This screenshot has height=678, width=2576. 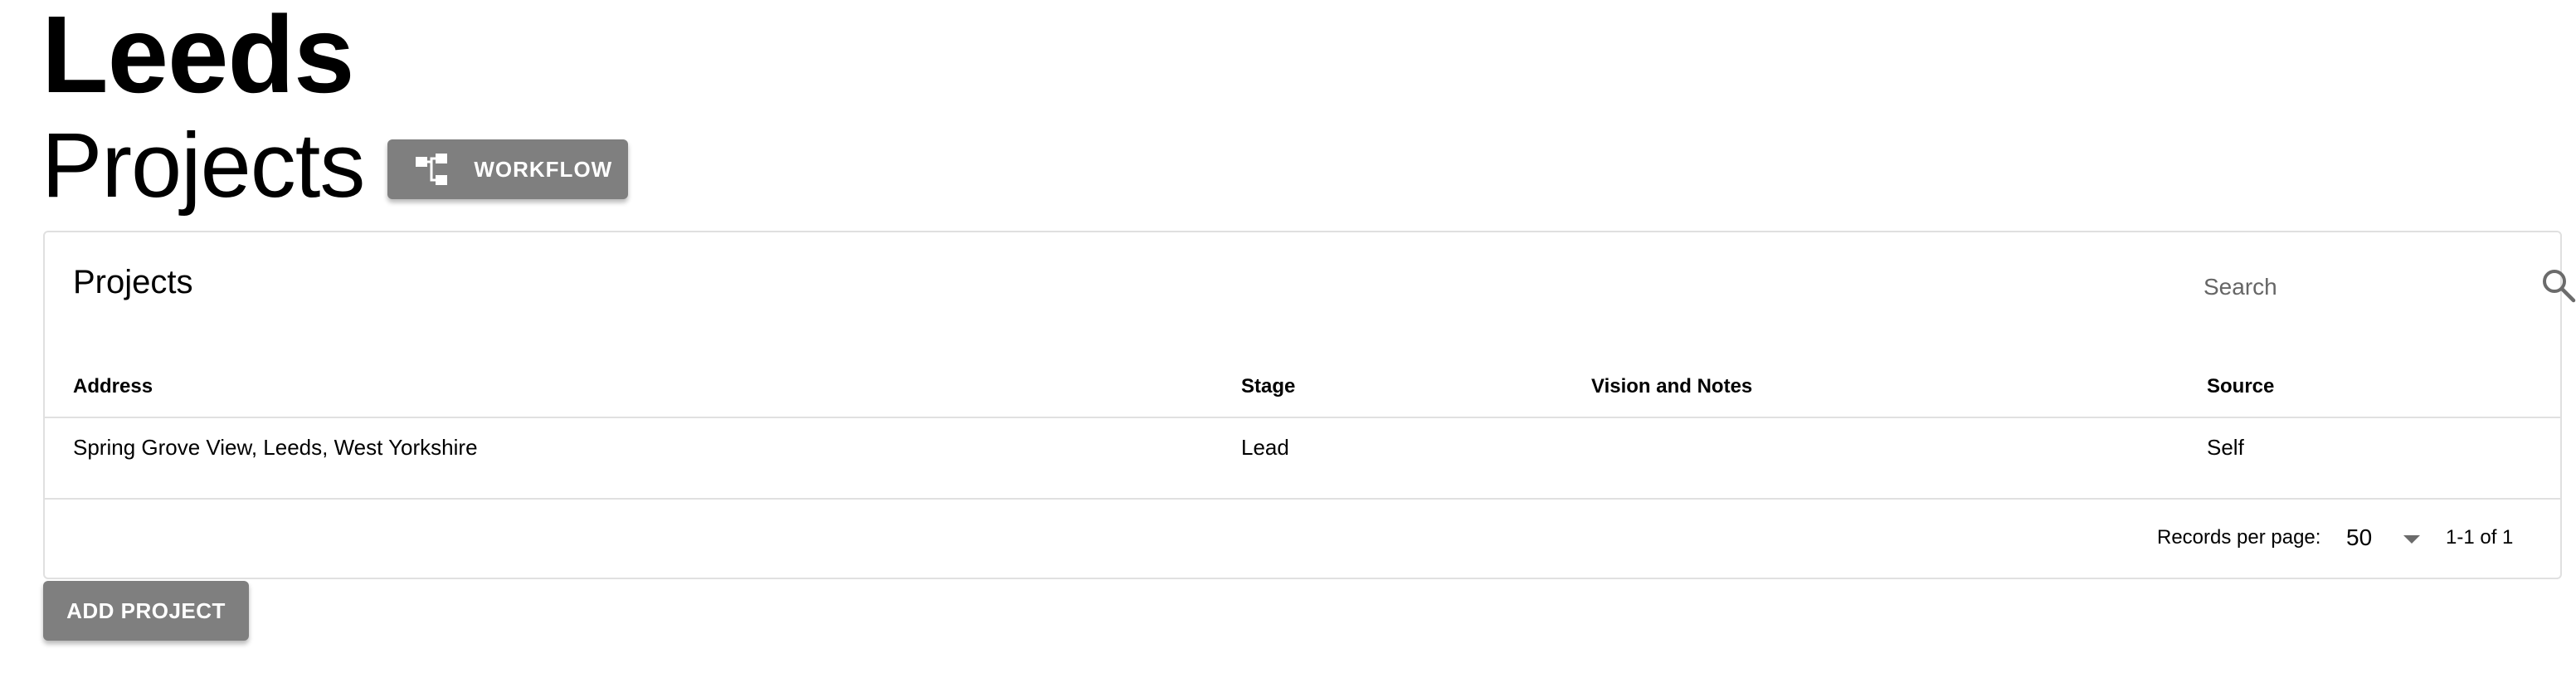 What do you see at coordinates (431, 169) in the screenshot?
I see `workflow-tree-icon` at bounding box center [431, 169].